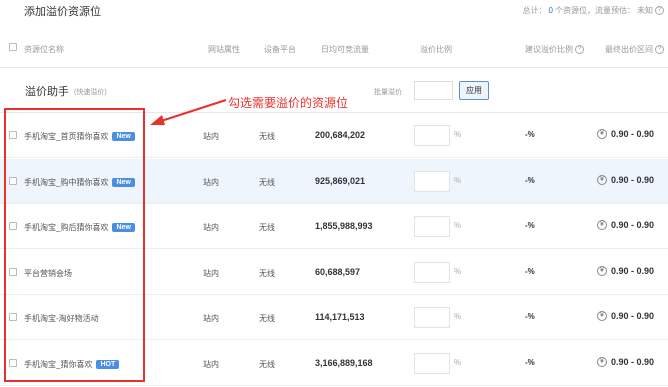  Describe the element at coordinates (224, 49) in the screenshot. I see `col-site-attr: 网站属性` at that location.